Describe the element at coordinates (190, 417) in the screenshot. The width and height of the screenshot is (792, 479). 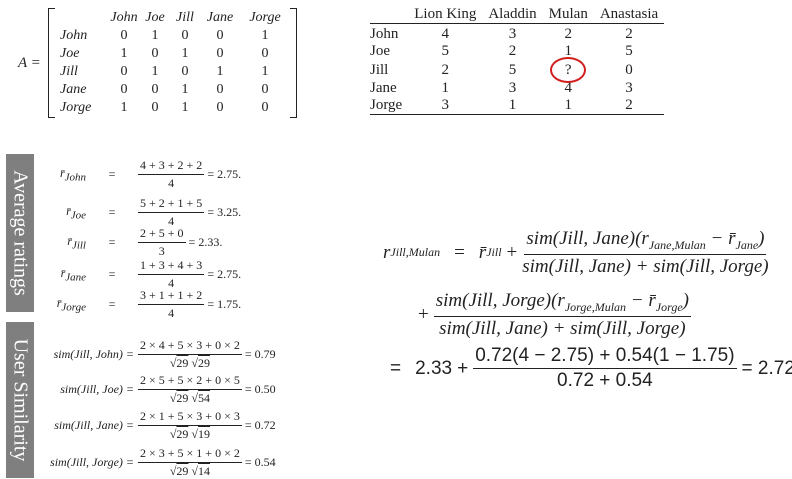
I see `similarity-numerator: 2 × 1 + 5 × 3 + 0 × 3` at that location.